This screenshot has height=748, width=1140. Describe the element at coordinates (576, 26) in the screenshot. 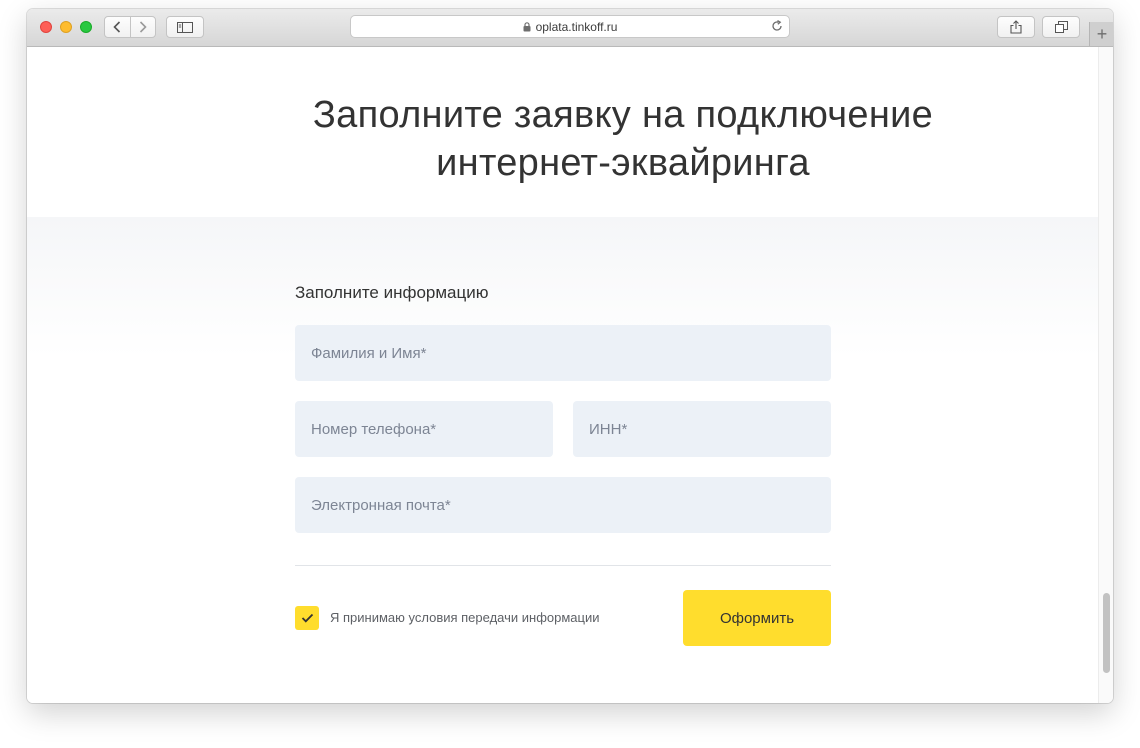

I see `url-text: oplata.tinkoff.ru` at that location.